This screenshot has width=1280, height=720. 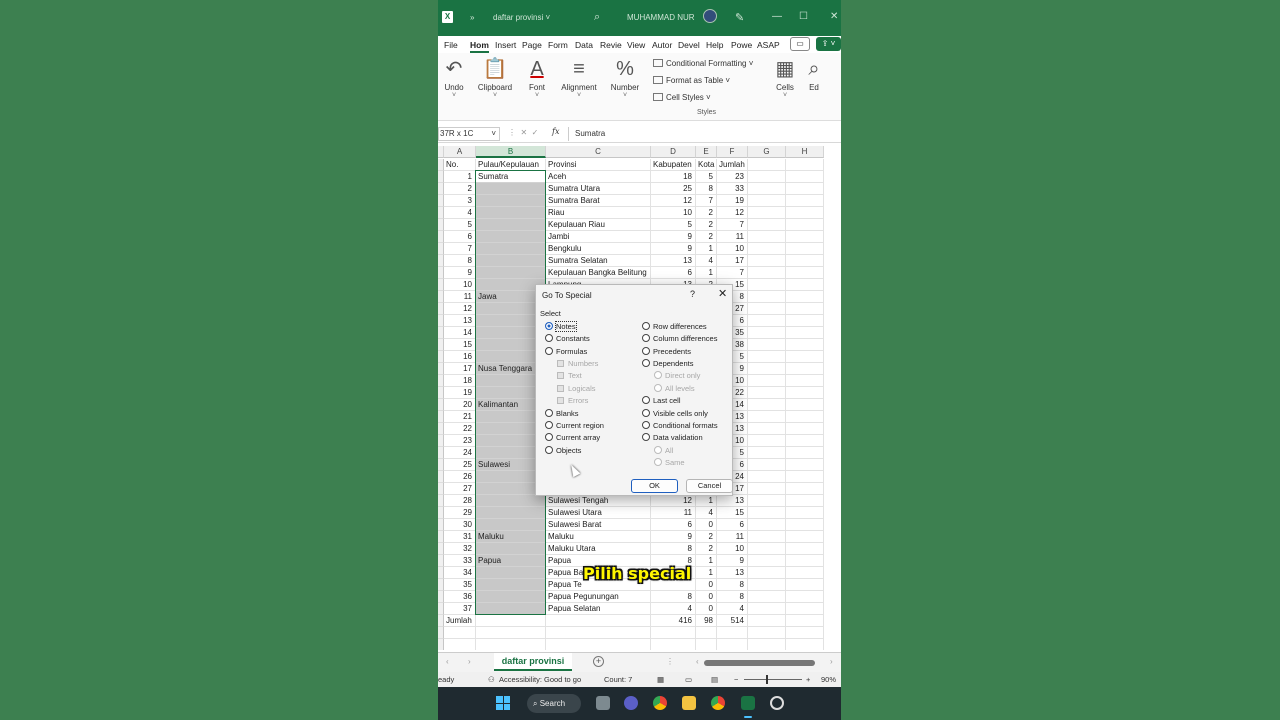 I want to click on tab-page-layout: Page, so click(x=532, y=45).